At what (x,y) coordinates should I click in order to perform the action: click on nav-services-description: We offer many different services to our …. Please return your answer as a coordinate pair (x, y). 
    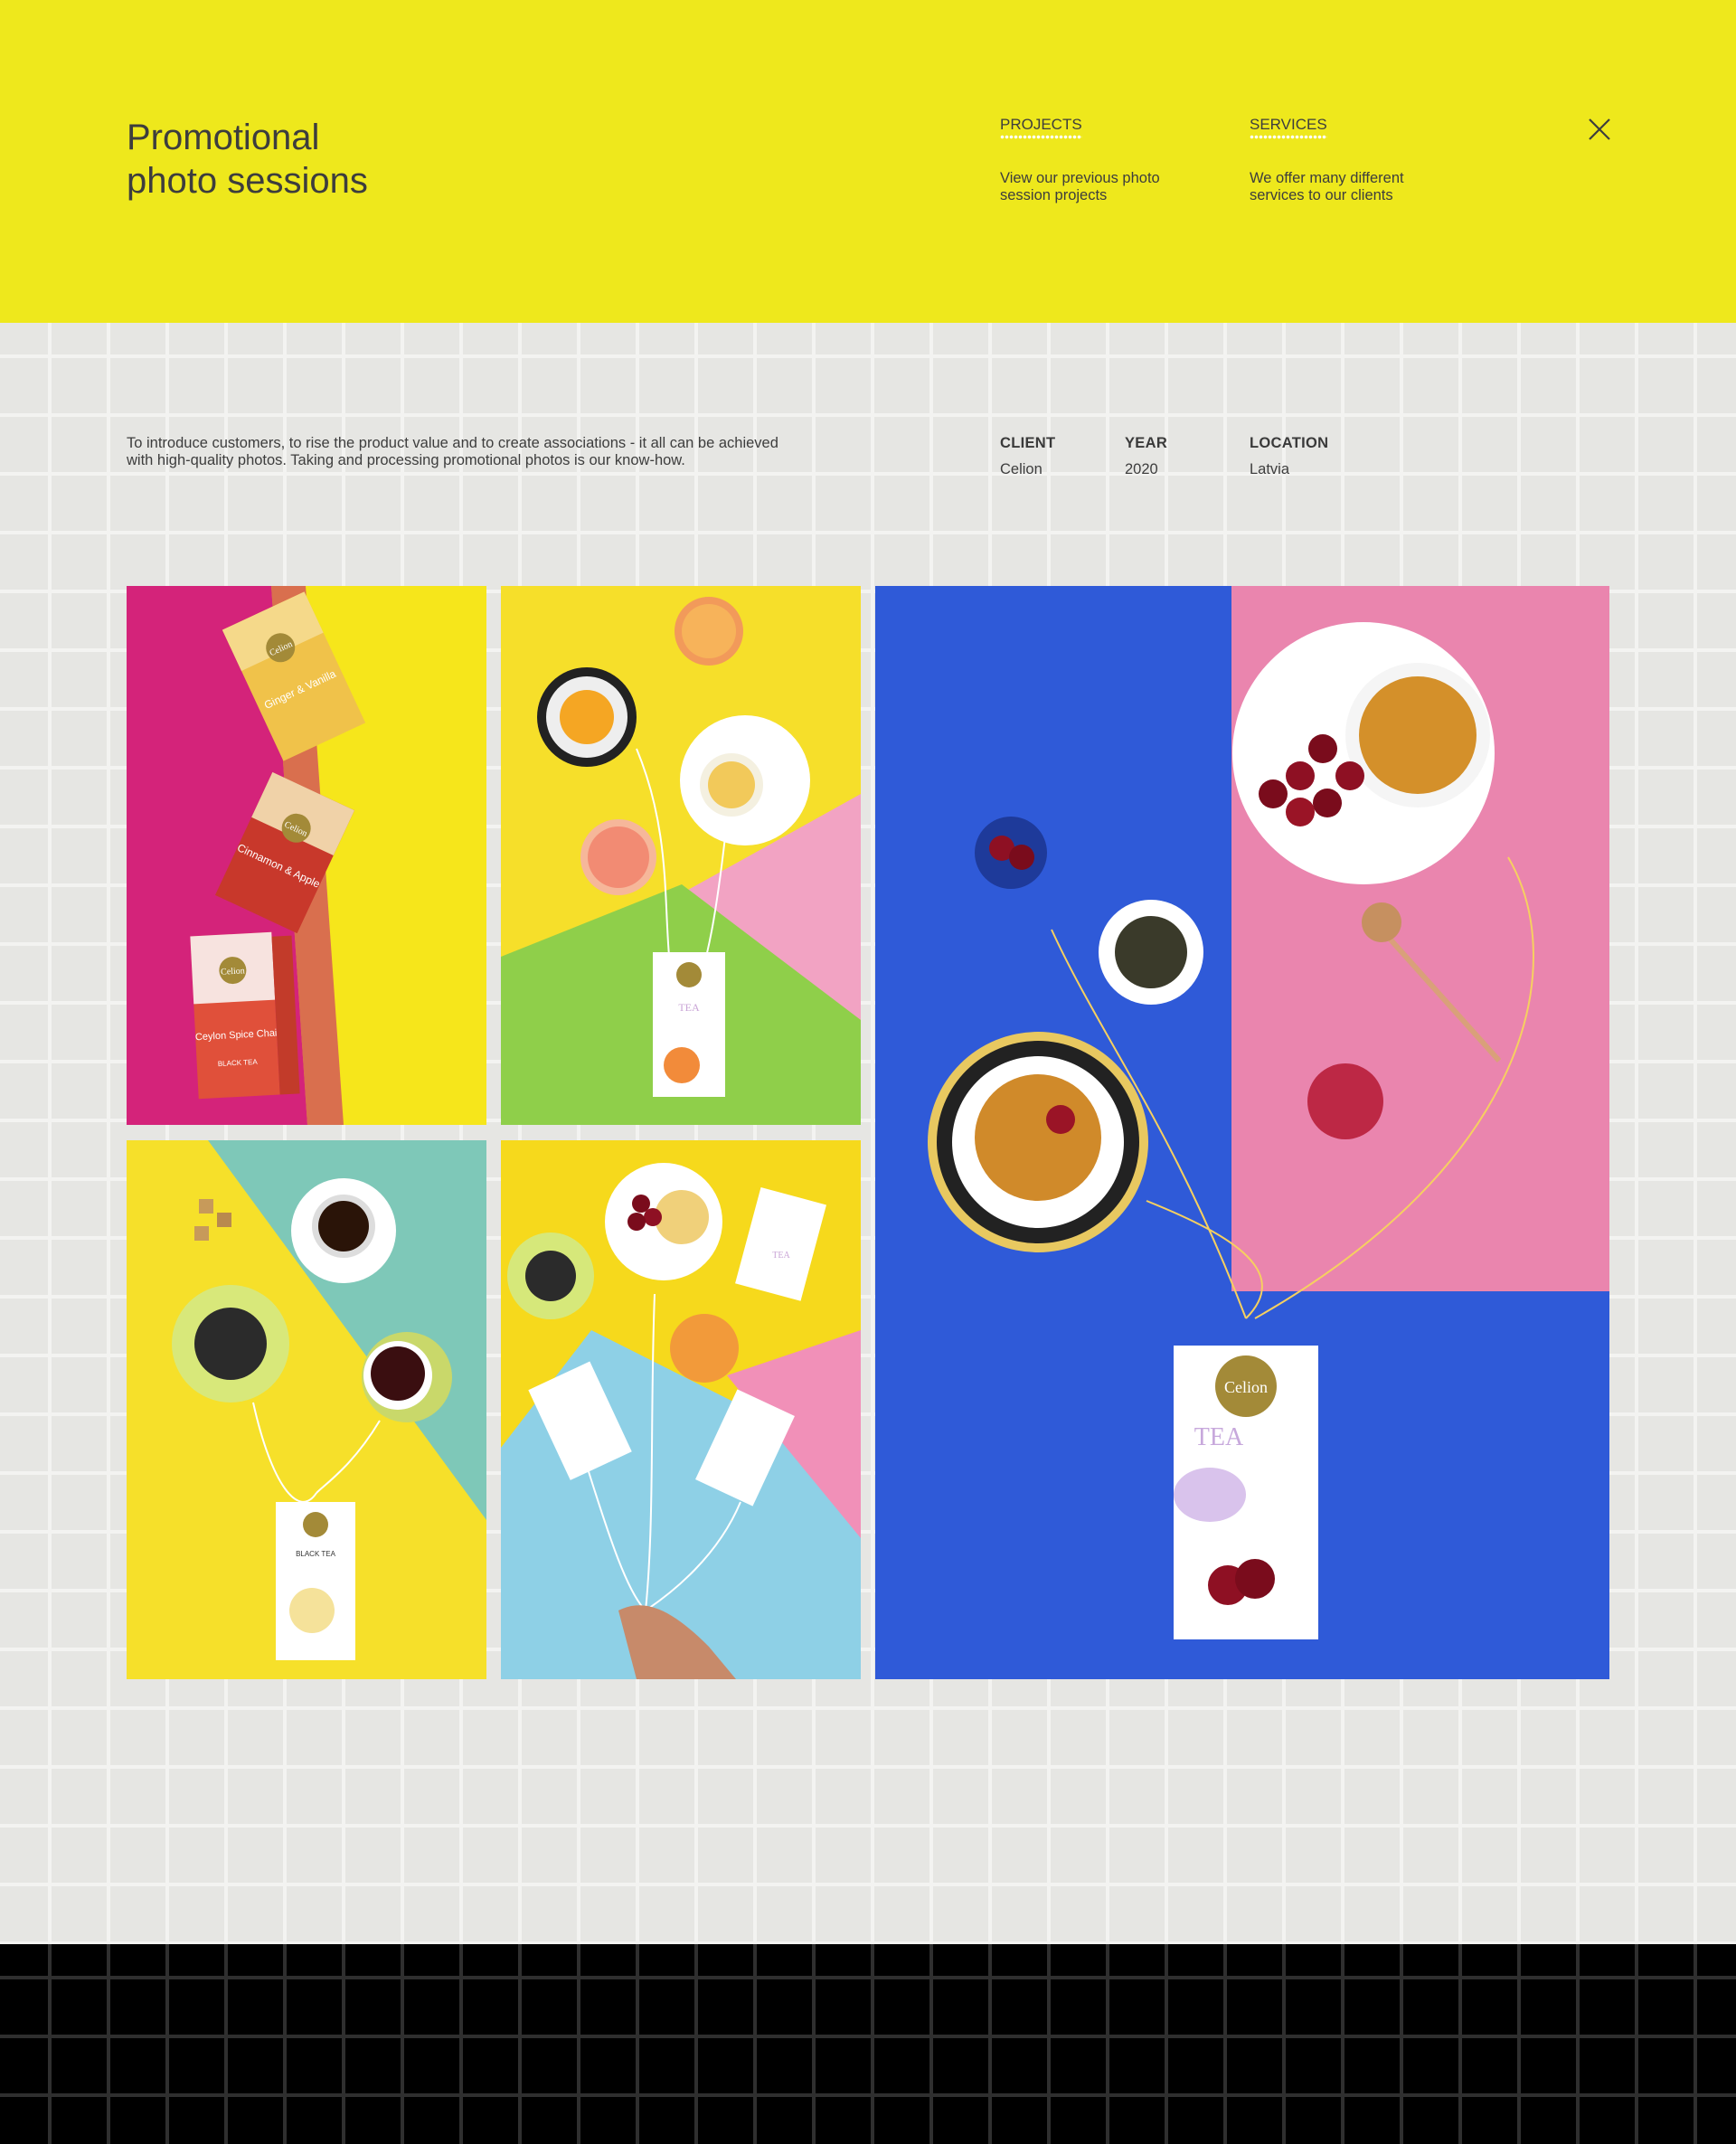
    Looking at the image, I should click on (1327, 186).